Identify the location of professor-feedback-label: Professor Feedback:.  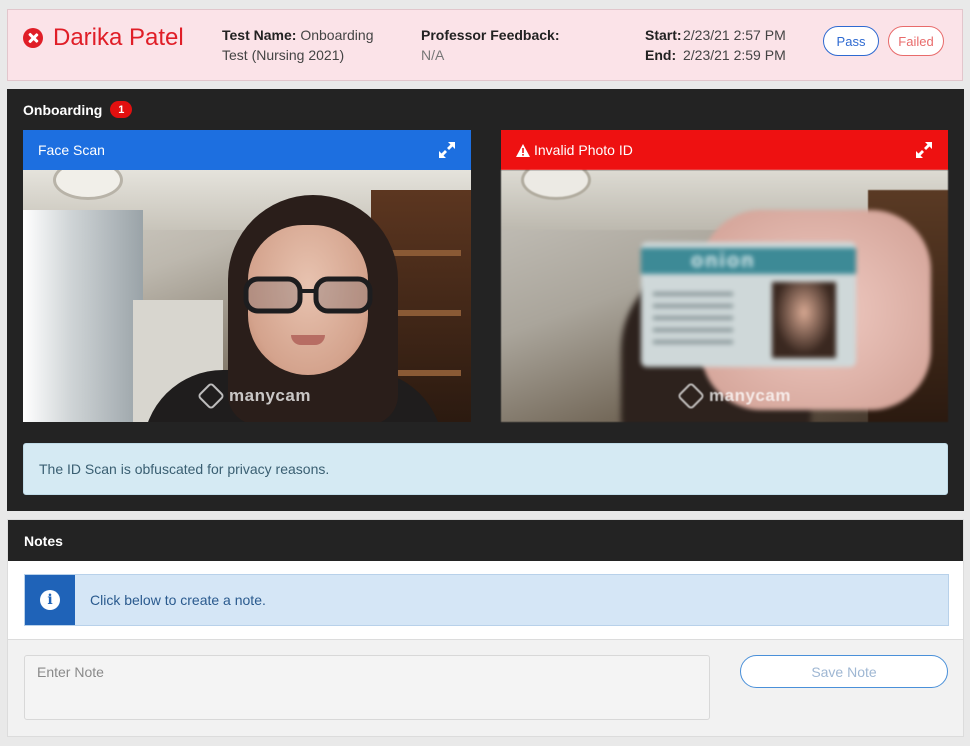
(490, 35).